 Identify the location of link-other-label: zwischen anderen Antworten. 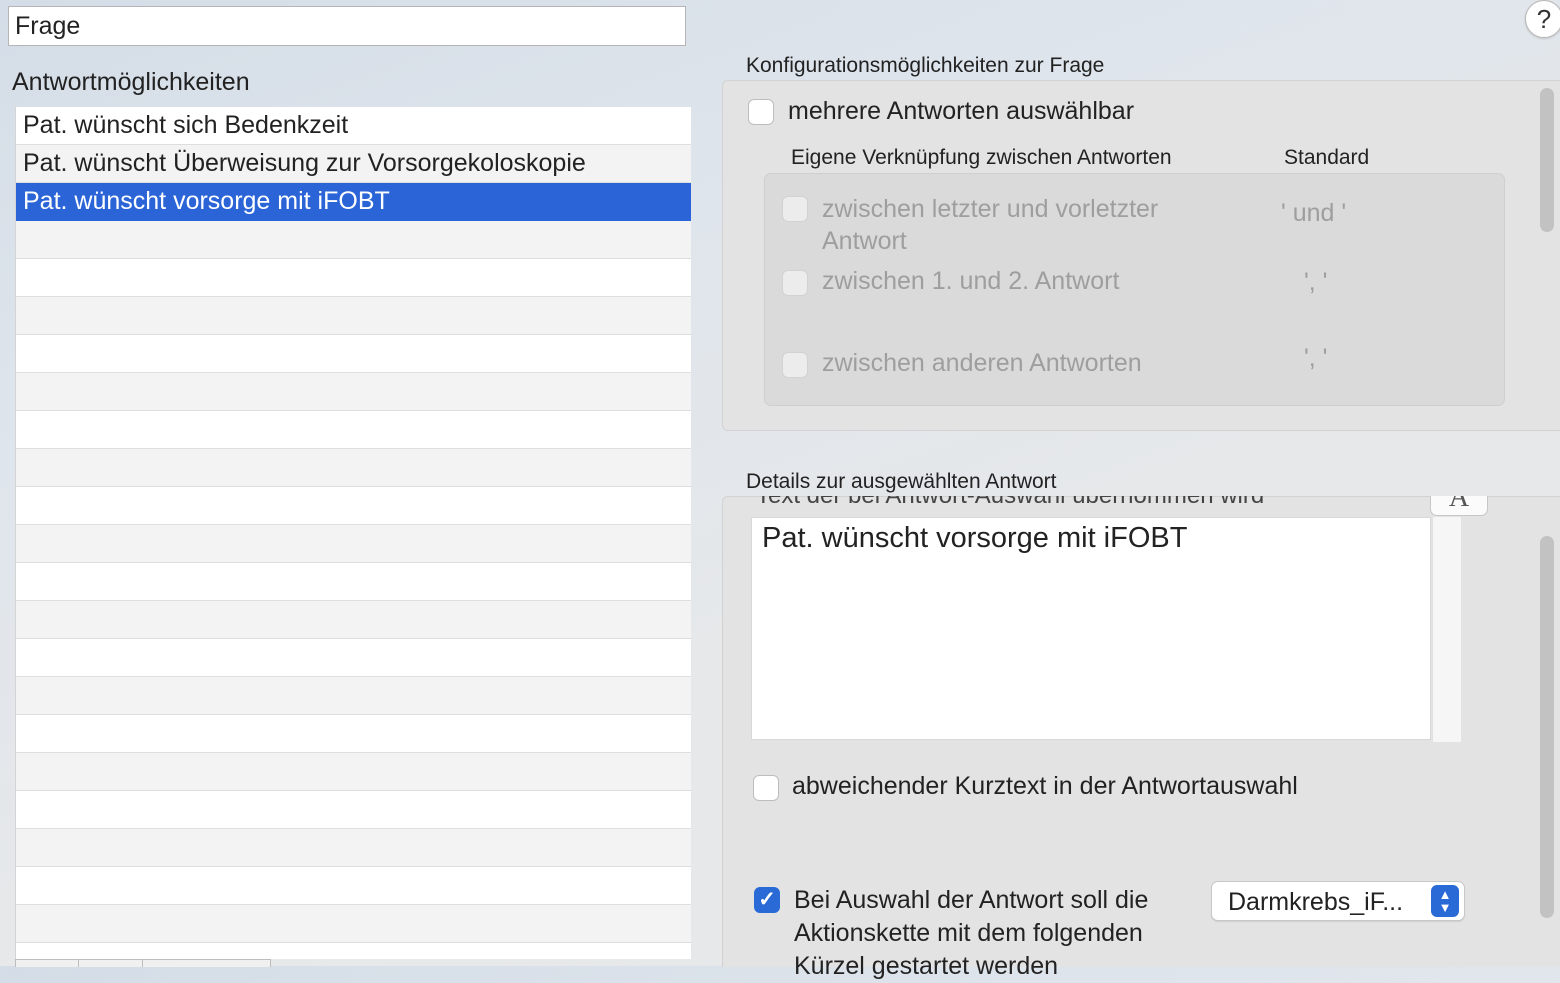
(982, 363).